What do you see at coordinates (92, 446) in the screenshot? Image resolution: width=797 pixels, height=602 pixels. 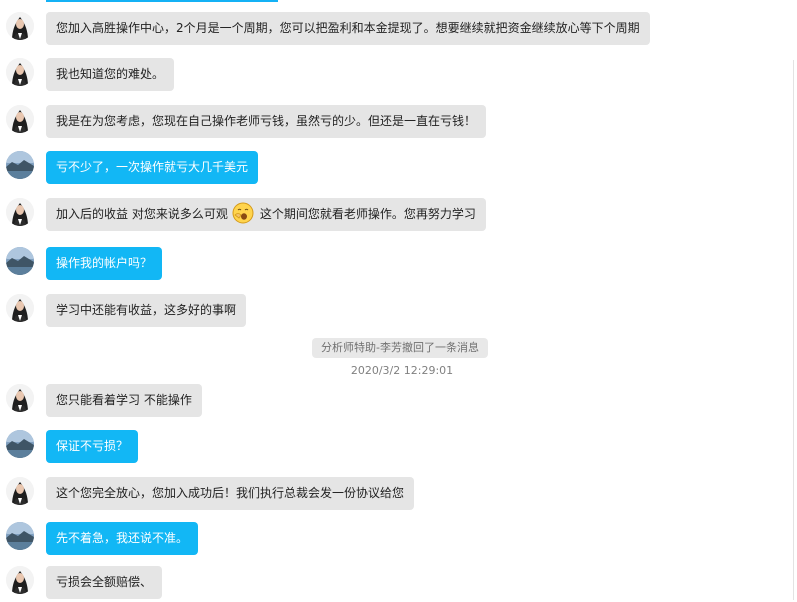 I see `message-bubble-own: 保证不亏损？` at bounding box center [92, 446].